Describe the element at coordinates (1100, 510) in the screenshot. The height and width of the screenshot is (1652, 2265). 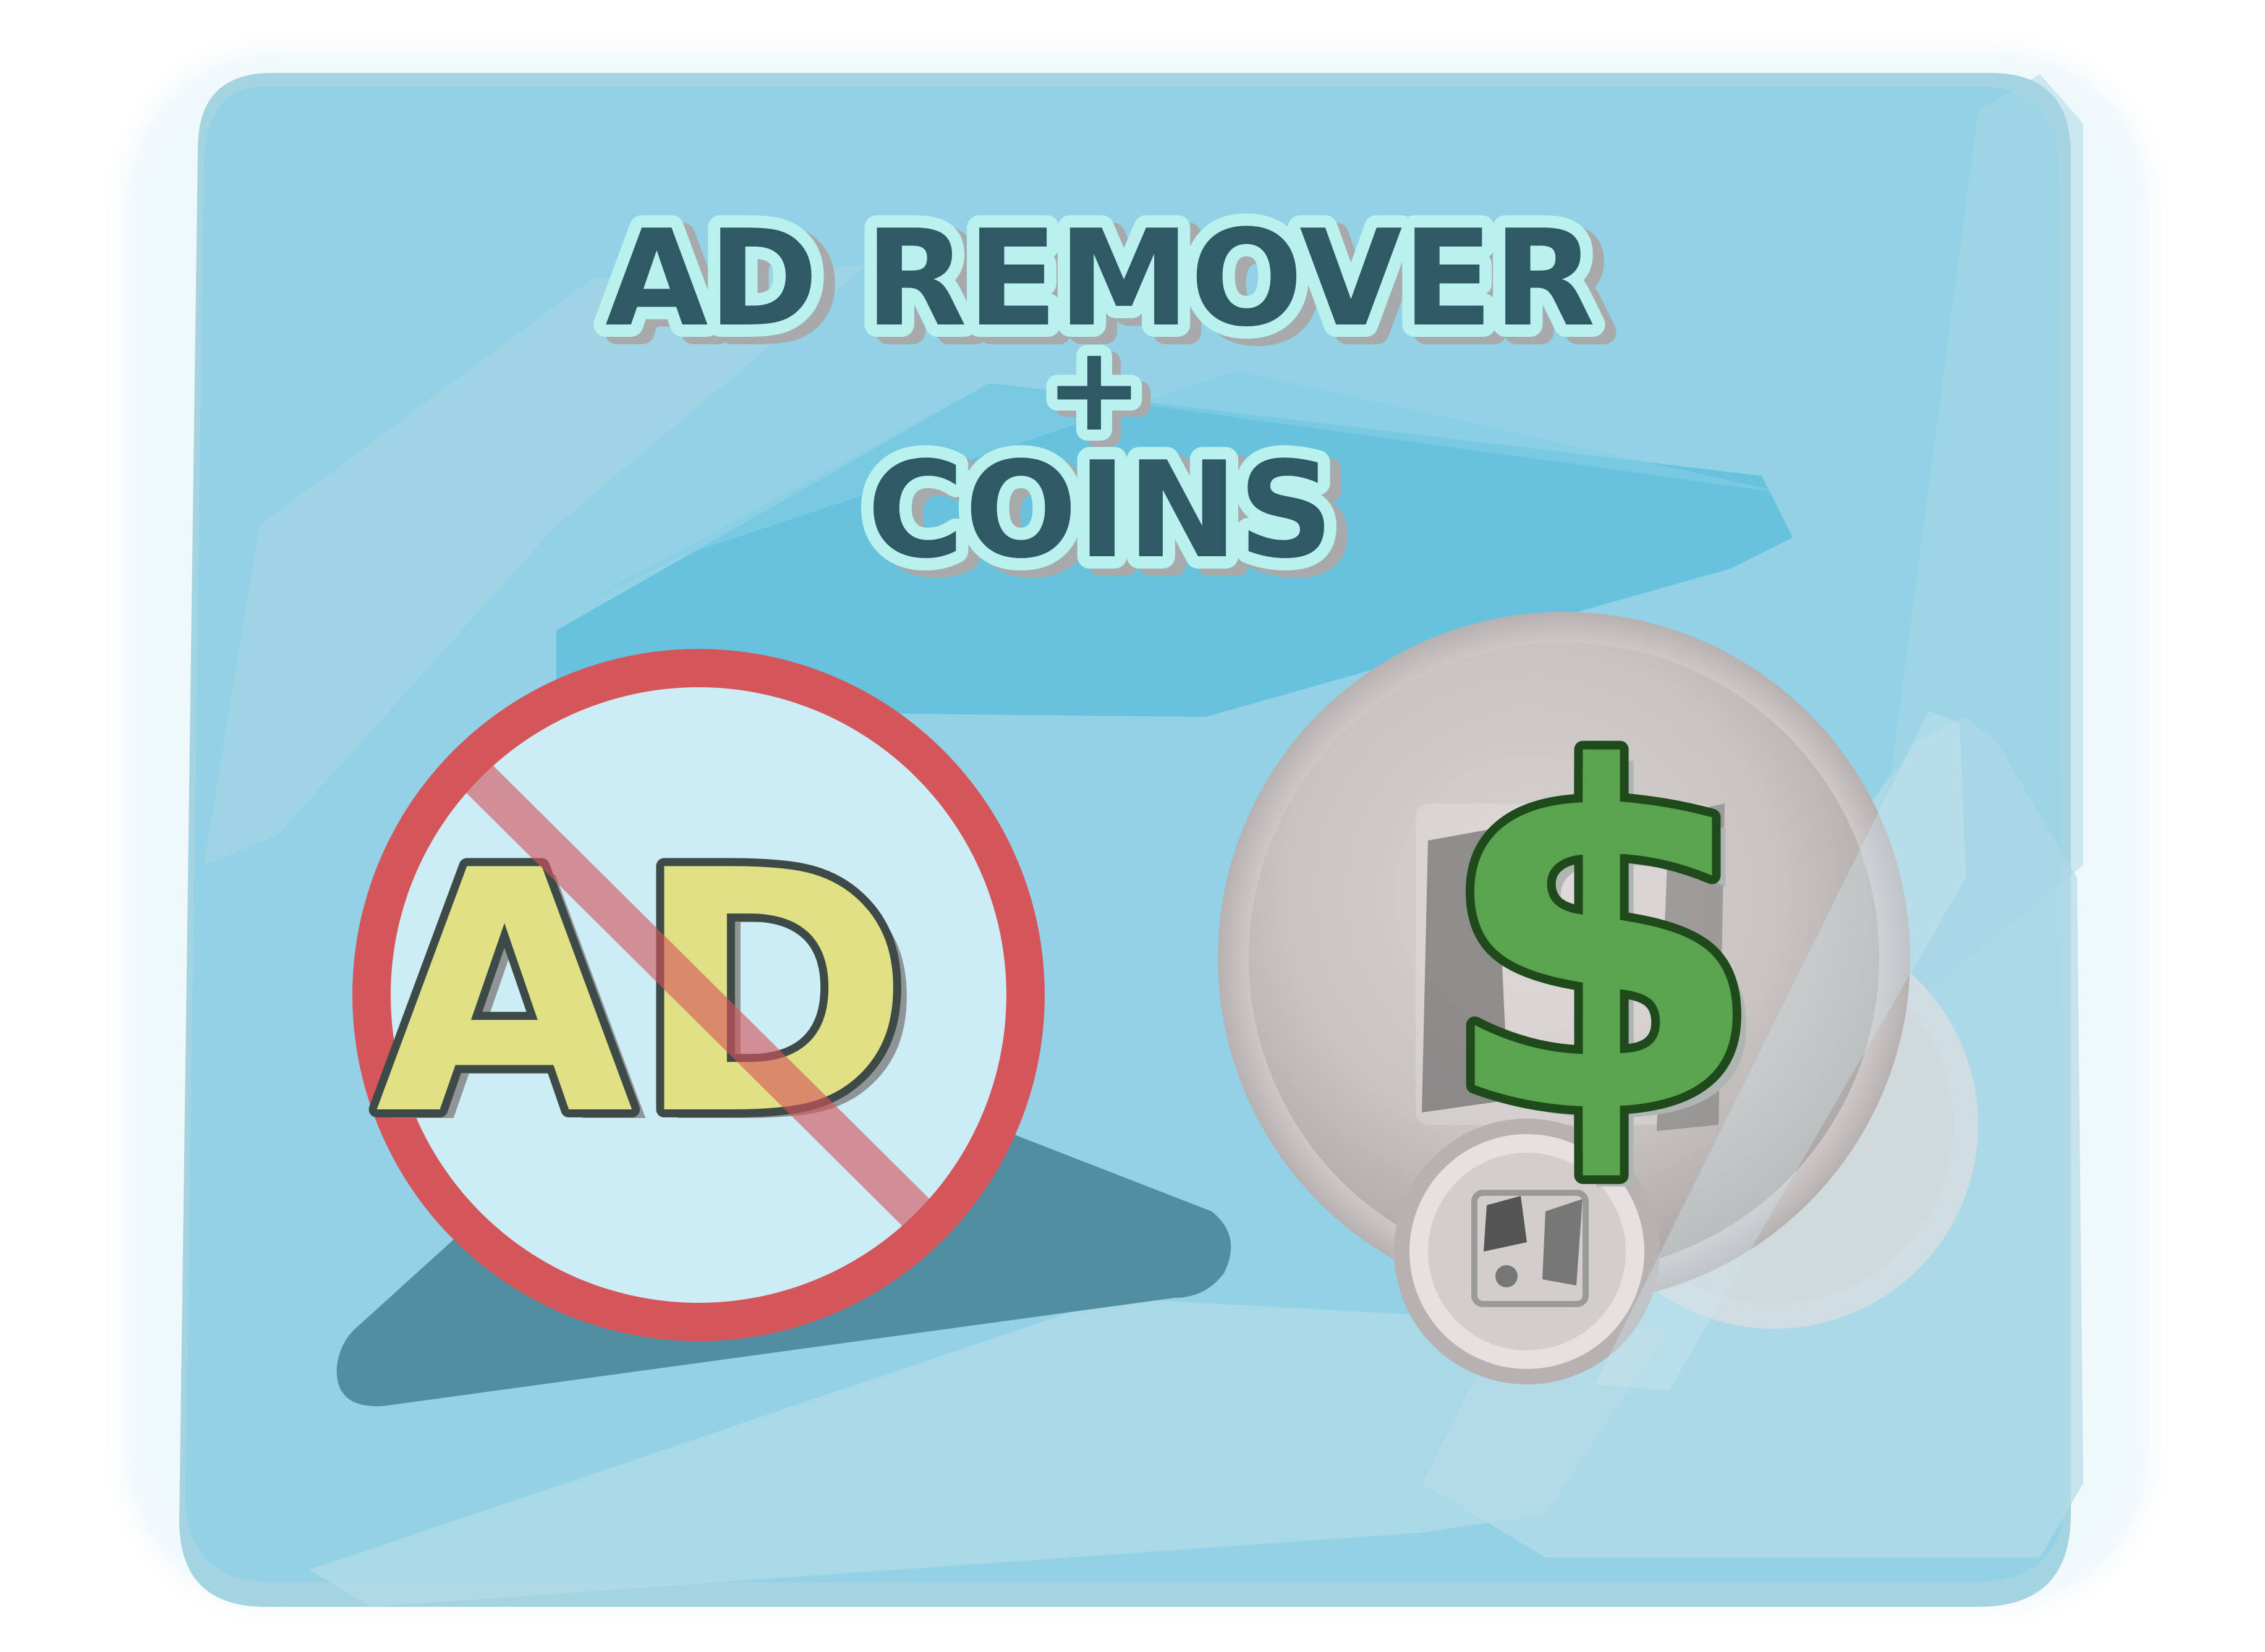
I see `title-line2: COINS` at that location.